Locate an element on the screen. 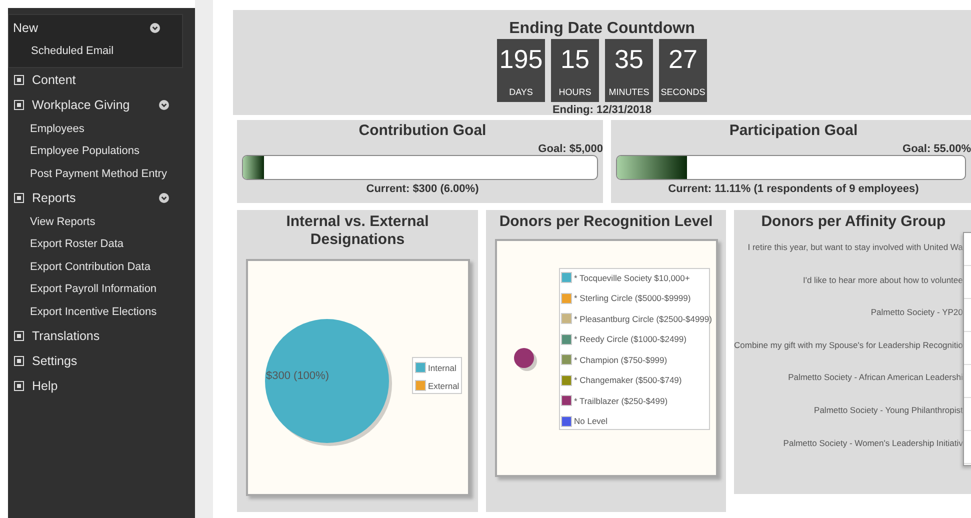 The height and width of the screenshot is (518, 971). nav-section: Settings is located at coordinates (55, 361).